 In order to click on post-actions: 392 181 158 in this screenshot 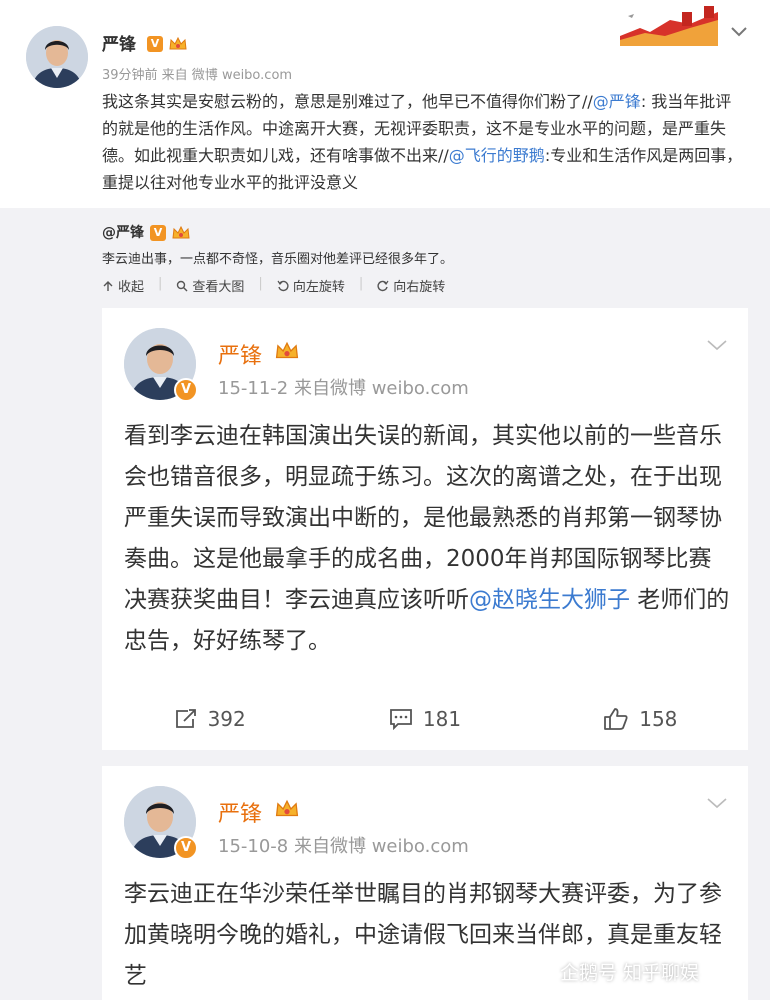, I will do `click(425, 719)`.